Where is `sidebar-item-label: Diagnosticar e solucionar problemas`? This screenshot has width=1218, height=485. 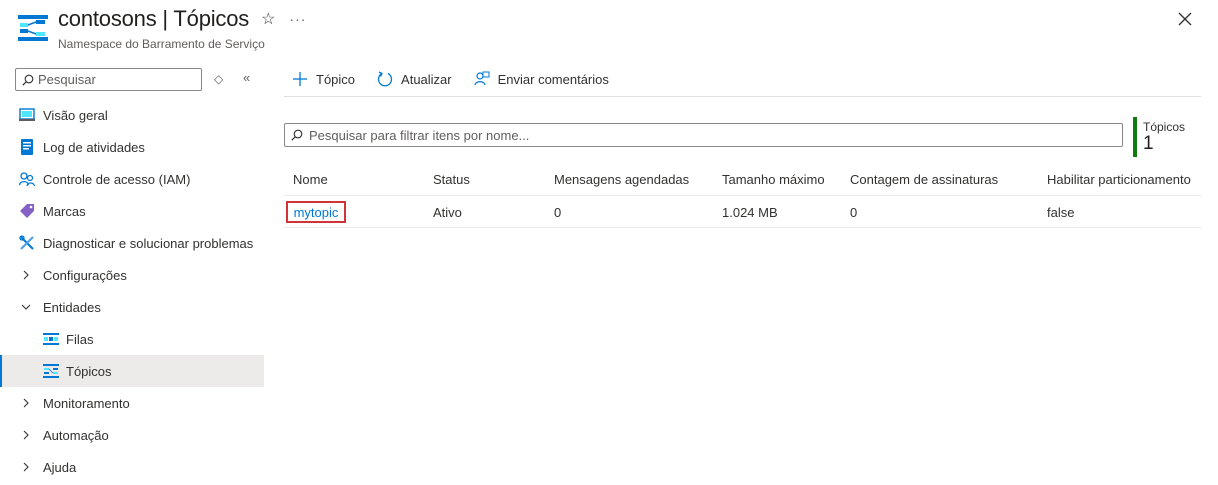 sidebar-item-label: Diagnosticar e solucionar problemas is located at coordinates (148, 243).